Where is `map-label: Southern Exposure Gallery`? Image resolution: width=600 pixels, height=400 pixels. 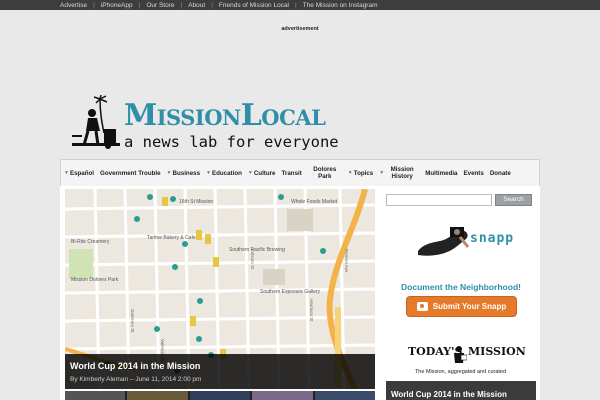 map-label: Southern Exposure Gallery is located at coordinates (290, 292).